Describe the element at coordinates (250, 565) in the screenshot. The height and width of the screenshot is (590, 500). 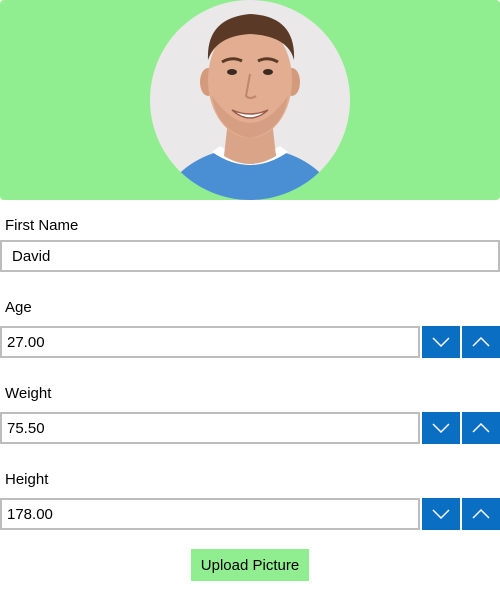
I see `upload-picture-button: Upload Picture` at that location.